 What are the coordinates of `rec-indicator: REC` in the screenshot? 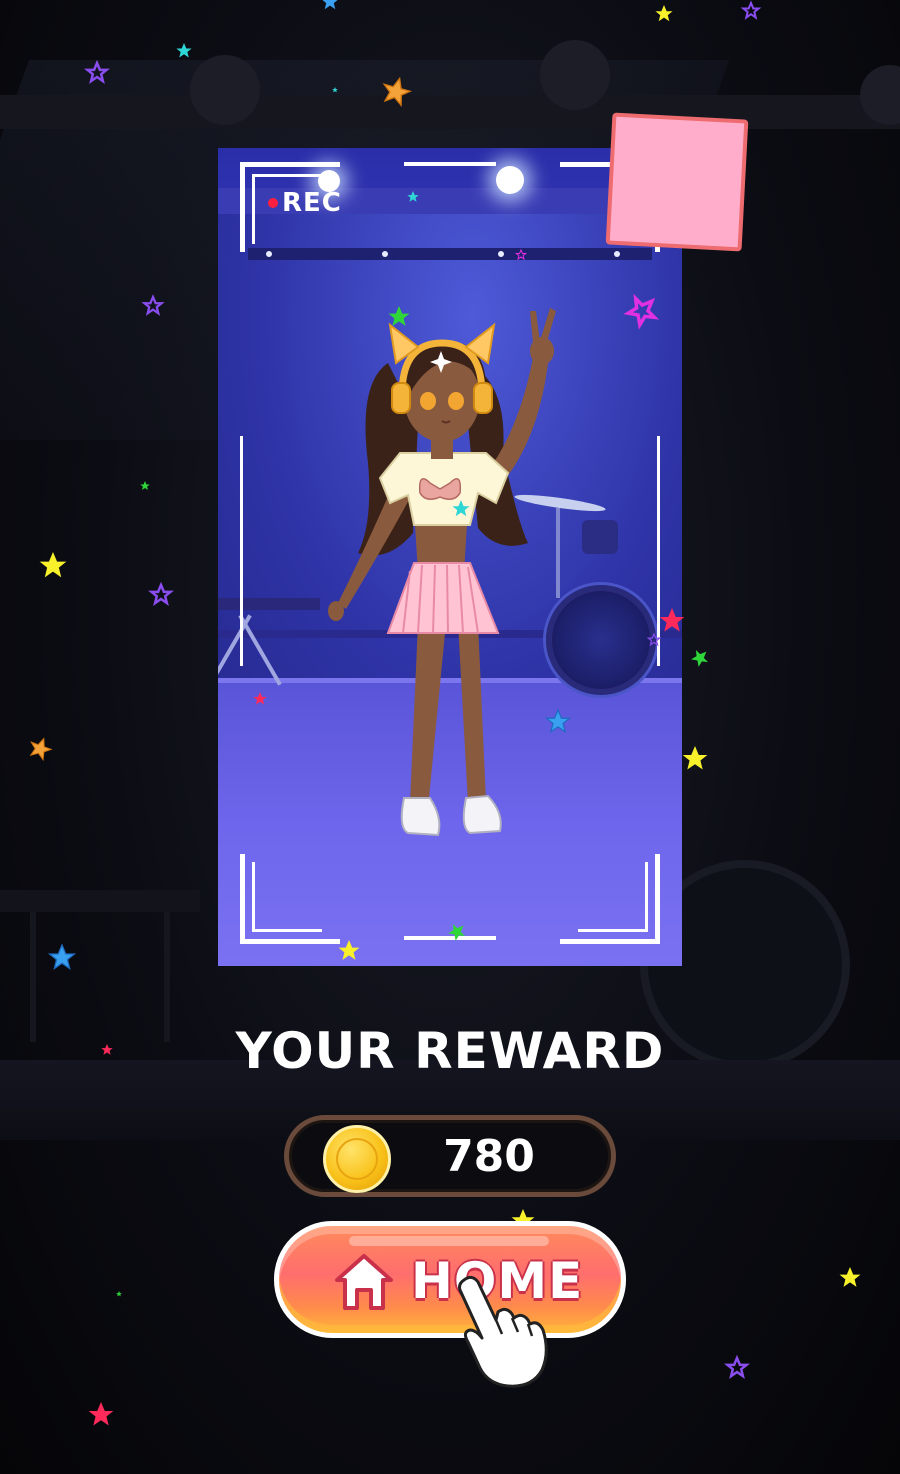 It's located at (305, 203).